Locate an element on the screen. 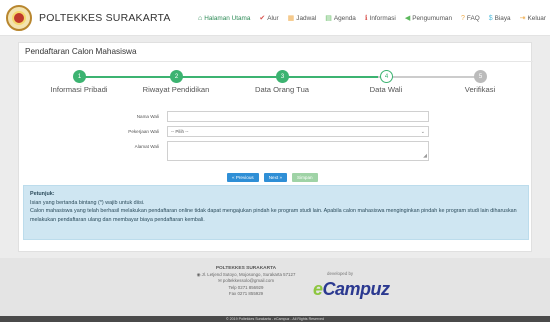  divider is located at coordinates (276, 61).